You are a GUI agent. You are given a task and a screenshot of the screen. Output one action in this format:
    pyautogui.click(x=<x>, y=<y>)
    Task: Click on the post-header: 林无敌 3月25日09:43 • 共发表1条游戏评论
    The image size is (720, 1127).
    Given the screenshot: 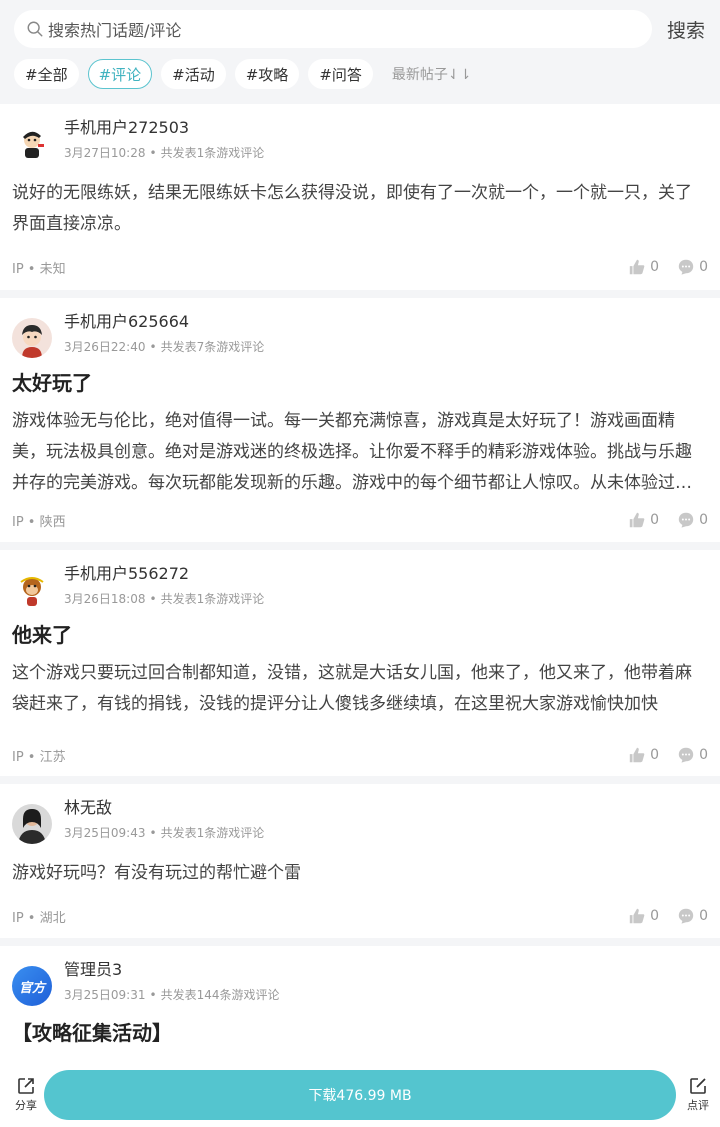 What is the action you would take?
    pyautogui.click(x=360, y=814)
    